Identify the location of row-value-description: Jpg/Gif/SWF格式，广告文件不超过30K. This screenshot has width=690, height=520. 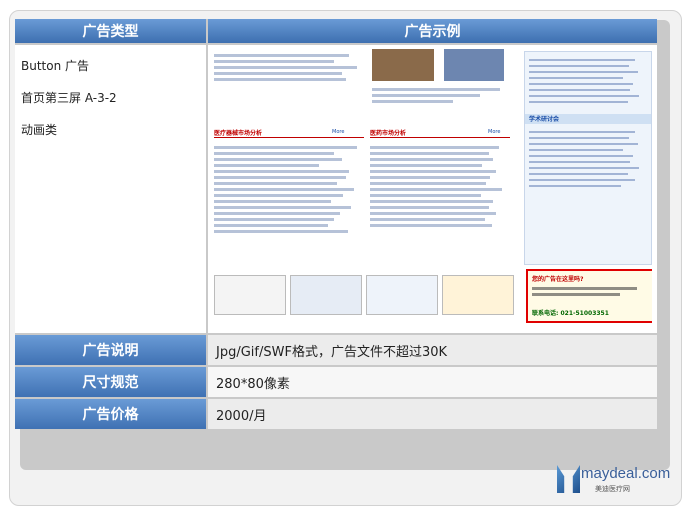
(432, 349).